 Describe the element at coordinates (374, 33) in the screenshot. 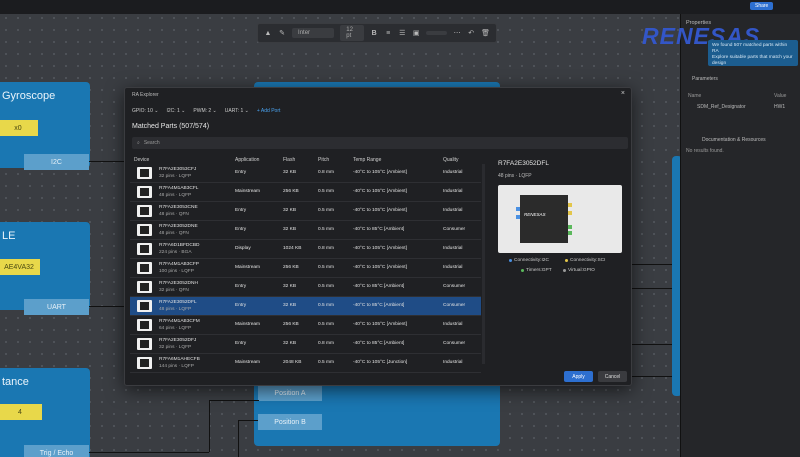

I see `bold-icon: B` at that location.